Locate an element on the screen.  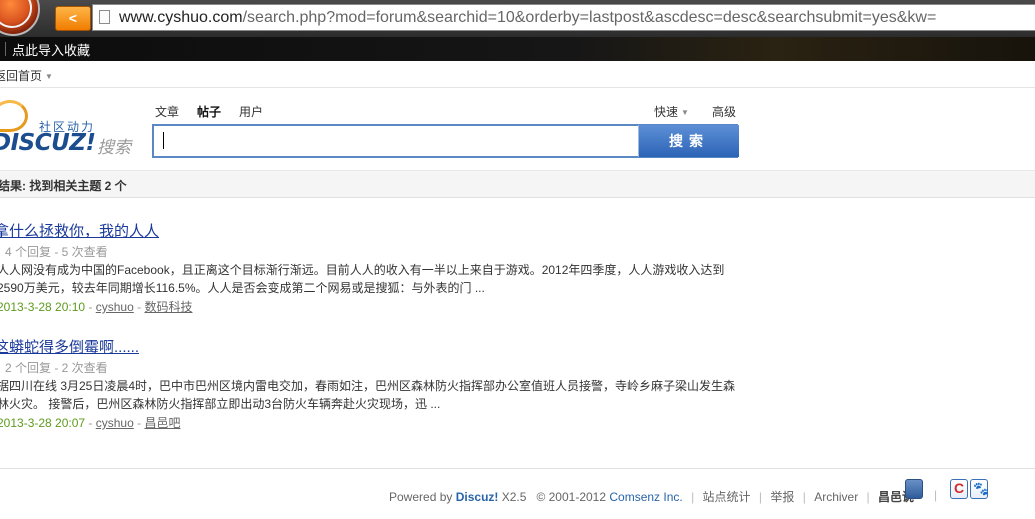
search-form: 搜索 is located at coordinates (445, 141).